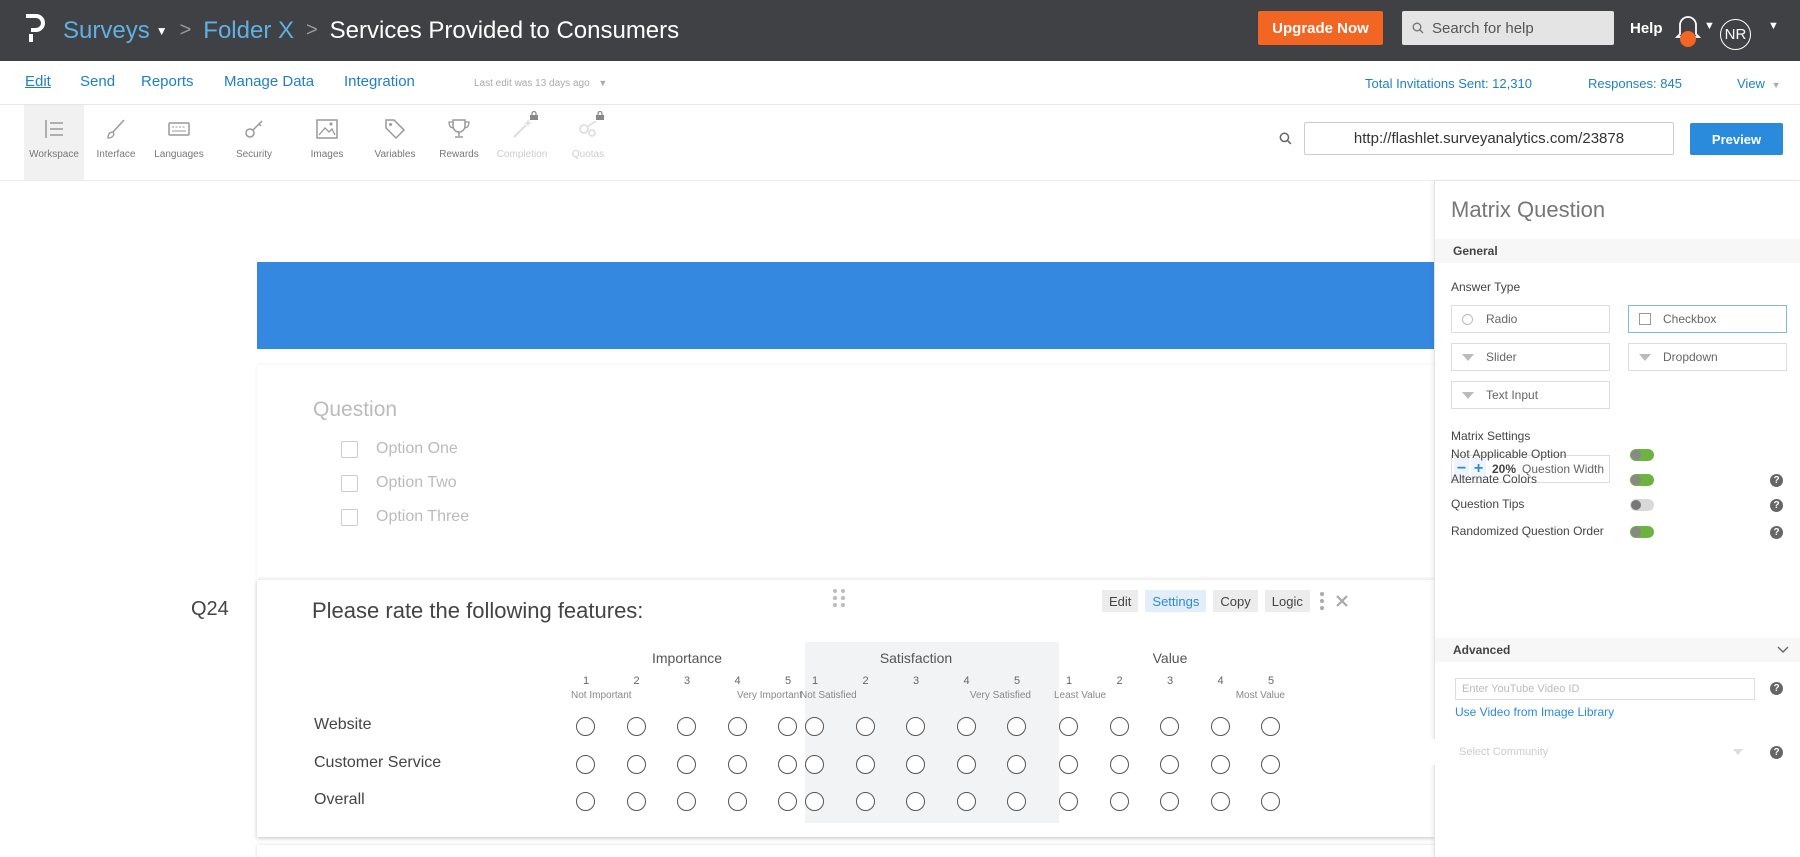  What do you see at coordinates (1635, 83) in the screenshot?
I see `responses-count: Responses: 845` at bounding box center [1635, 83].